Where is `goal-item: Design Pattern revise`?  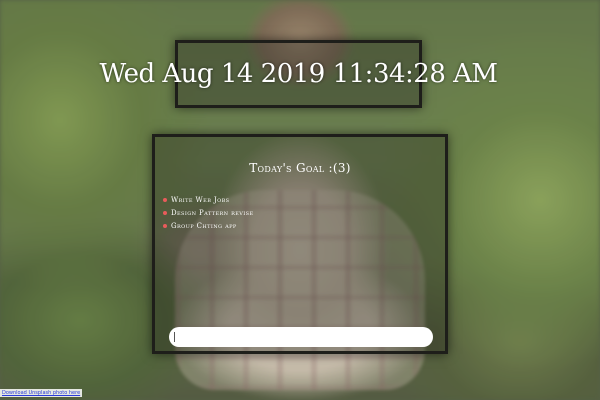 goal-item: Design Pattern revise is located at coordinates (208, 212).